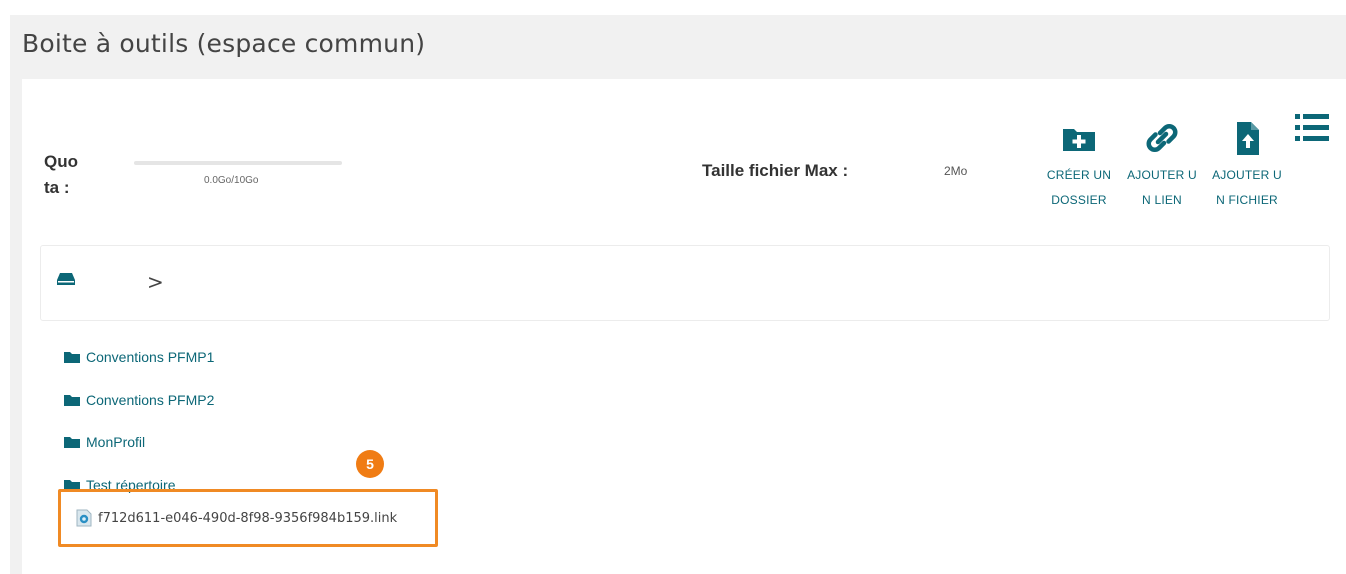  What do you see at coordinates (231, 180) in the screenshot?
I see `quota-usage-text: 0.0Go/10Go` at bounding box center [231, 180].